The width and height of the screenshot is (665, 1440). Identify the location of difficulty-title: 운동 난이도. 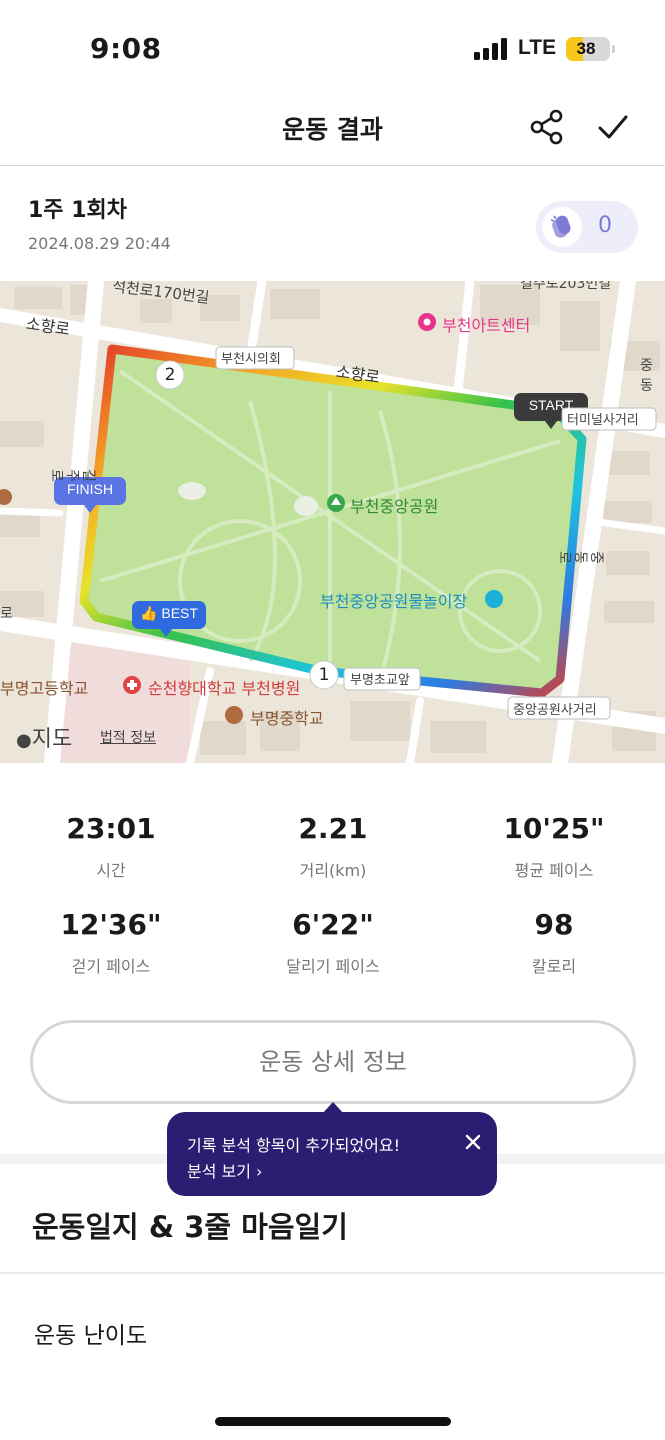
(91, 1336).